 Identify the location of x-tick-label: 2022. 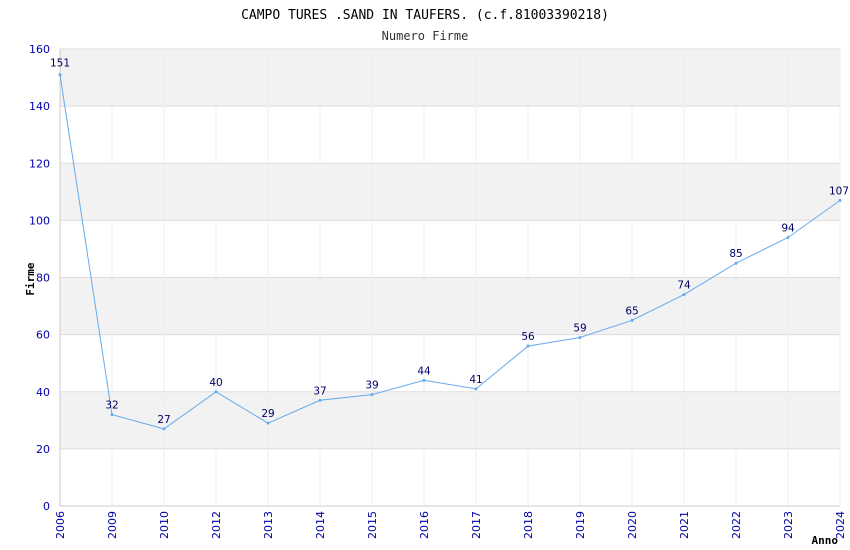
(736, 525).